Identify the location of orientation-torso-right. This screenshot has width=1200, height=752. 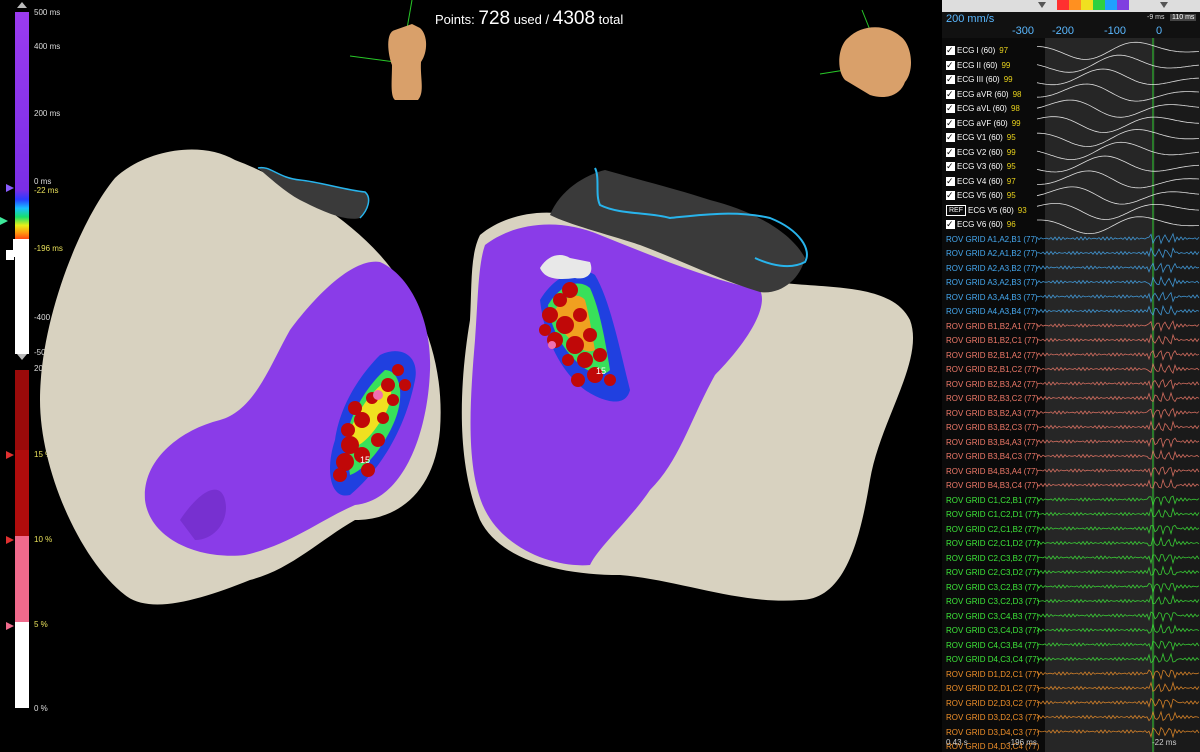
(865, 53).